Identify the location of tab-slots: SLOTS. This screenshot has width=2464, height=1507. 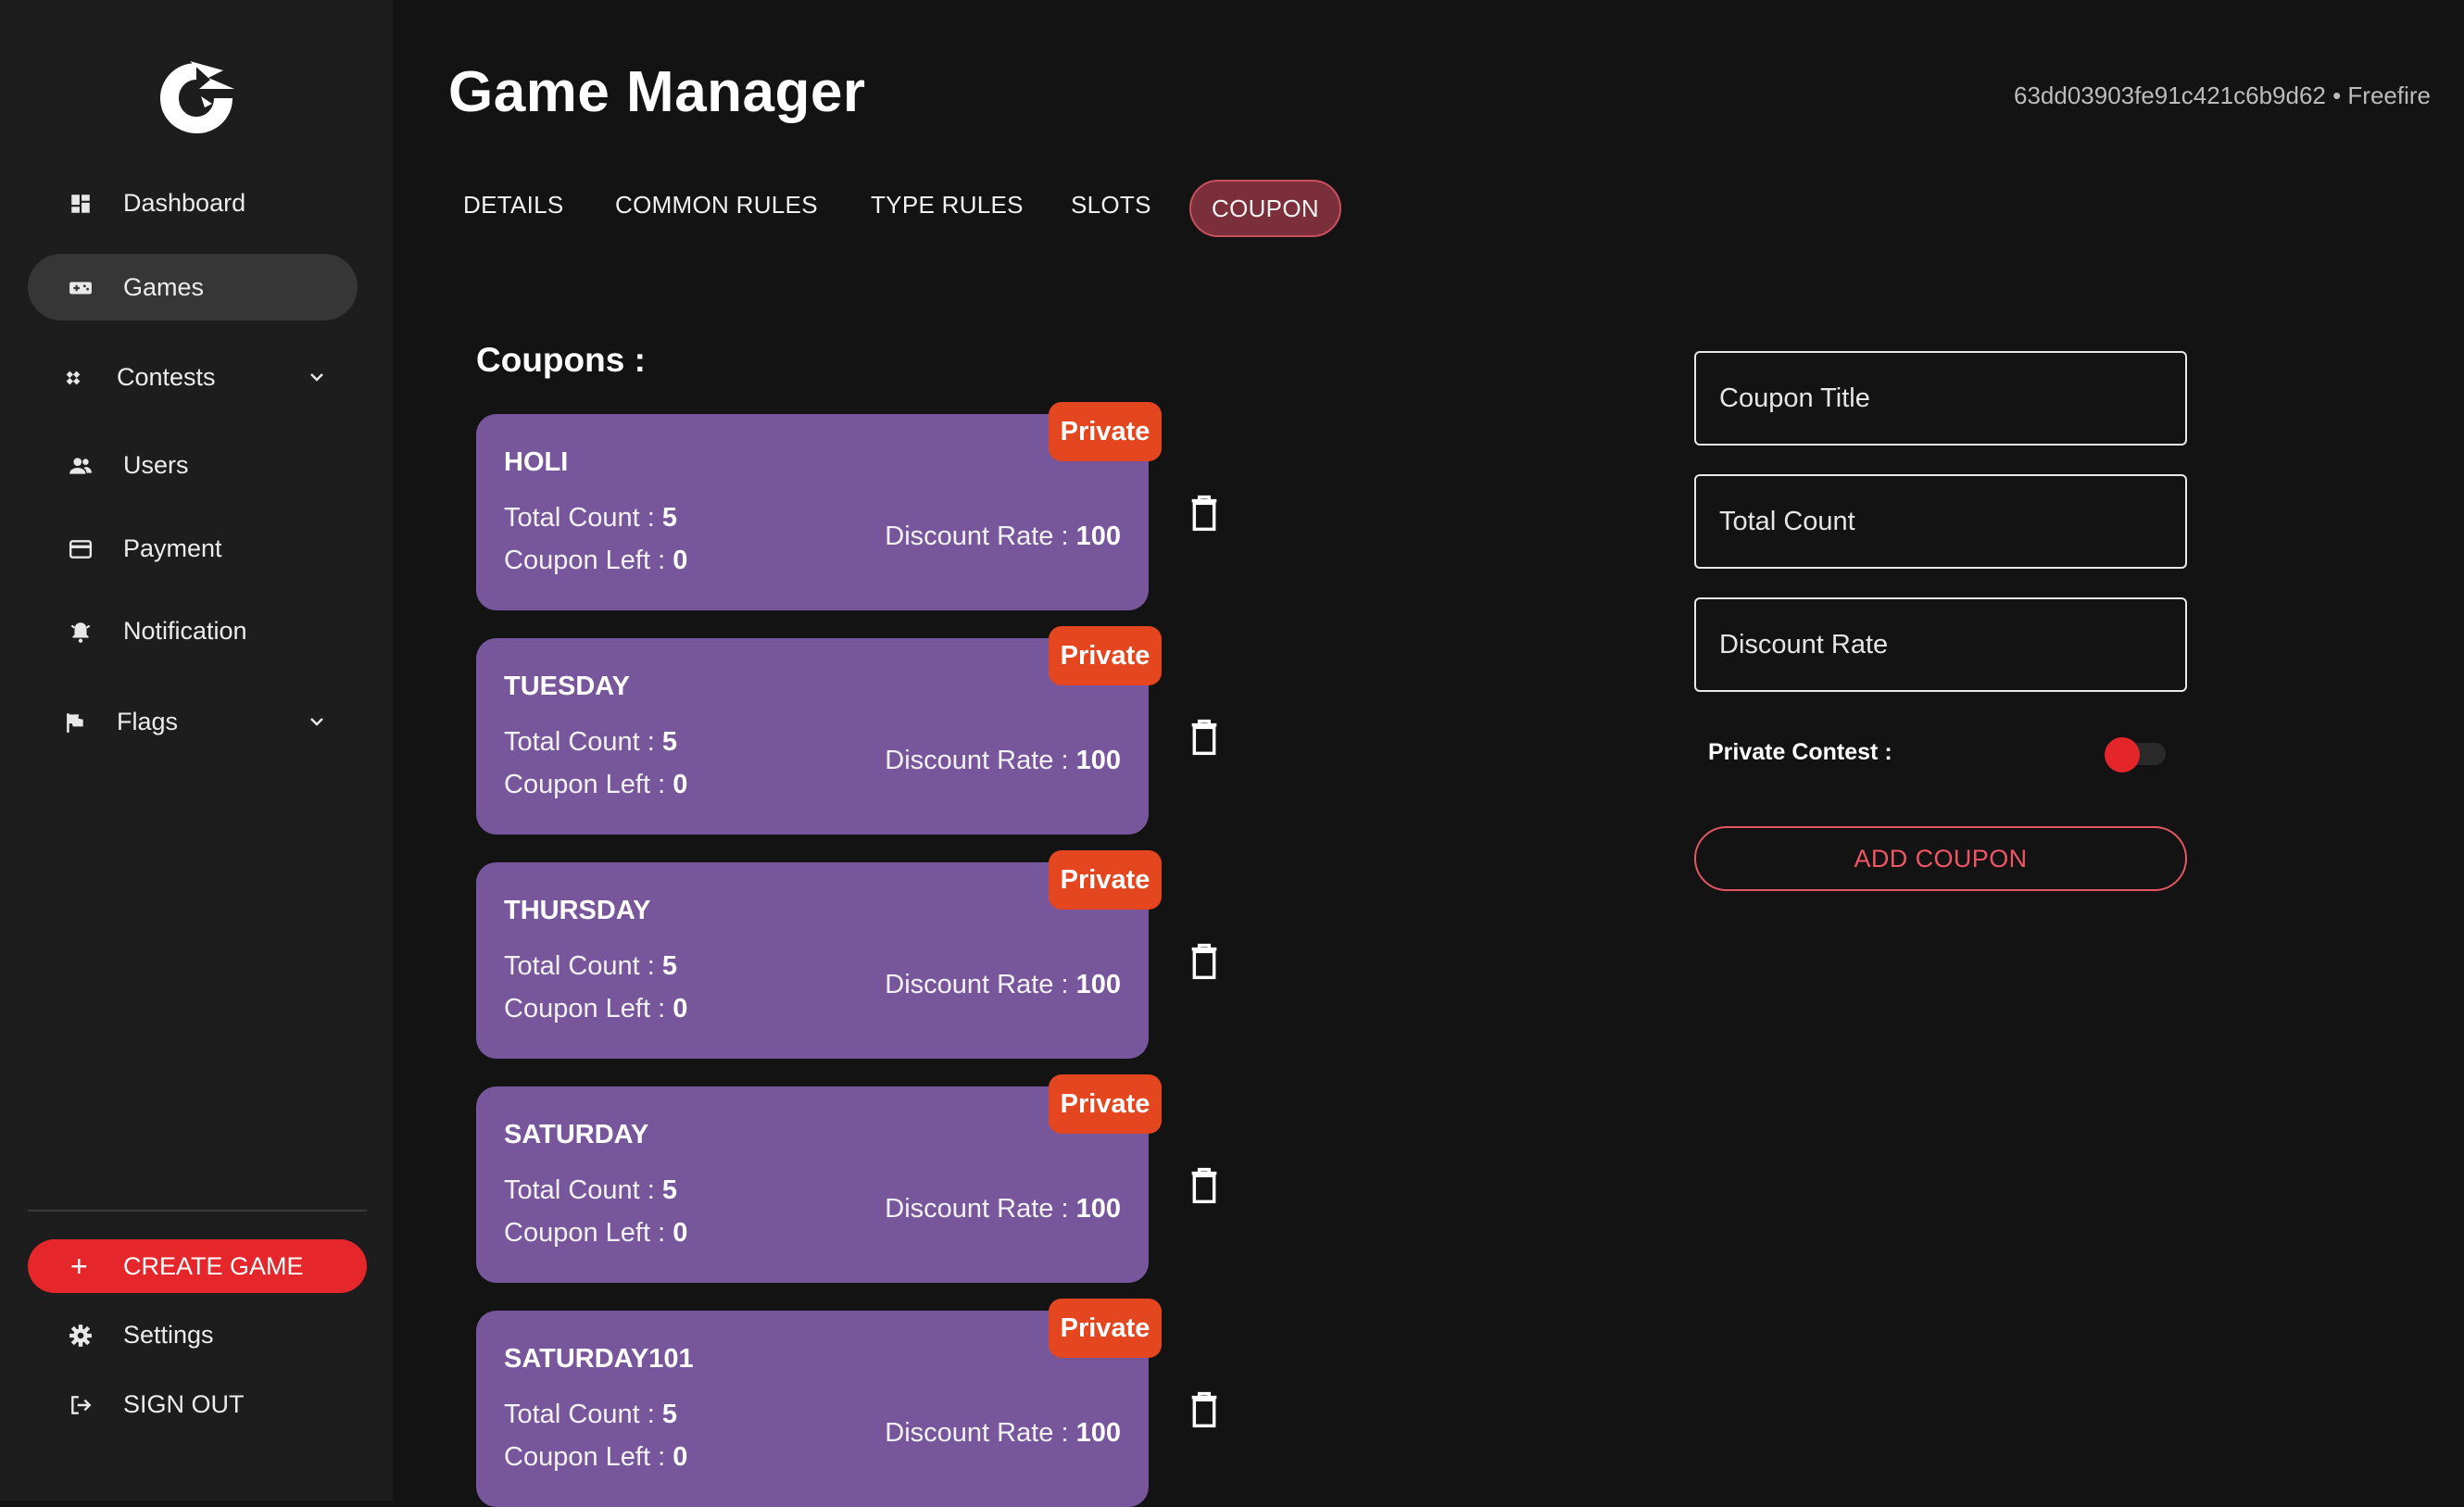
(1111, 205).